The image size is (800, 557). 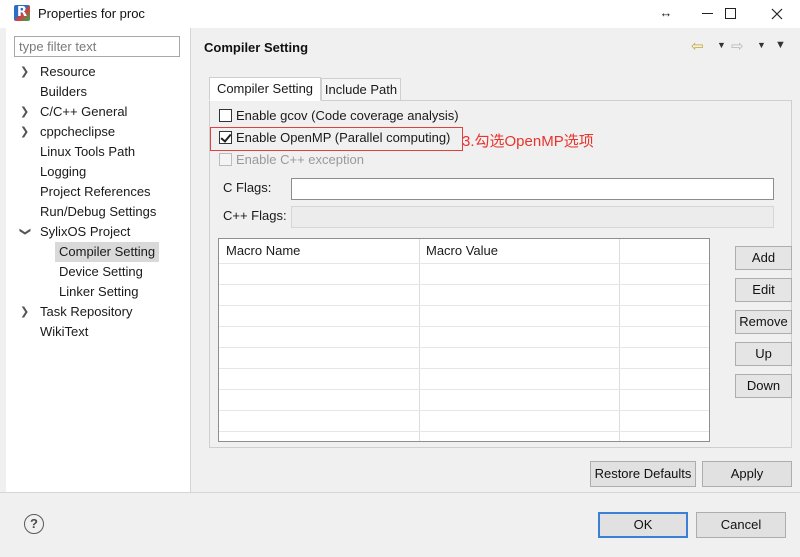 What do you see at coordinates (25, 232) in the screenshot?
I see `chevron-down-icon: ❯` at bounding box center [25, 232].